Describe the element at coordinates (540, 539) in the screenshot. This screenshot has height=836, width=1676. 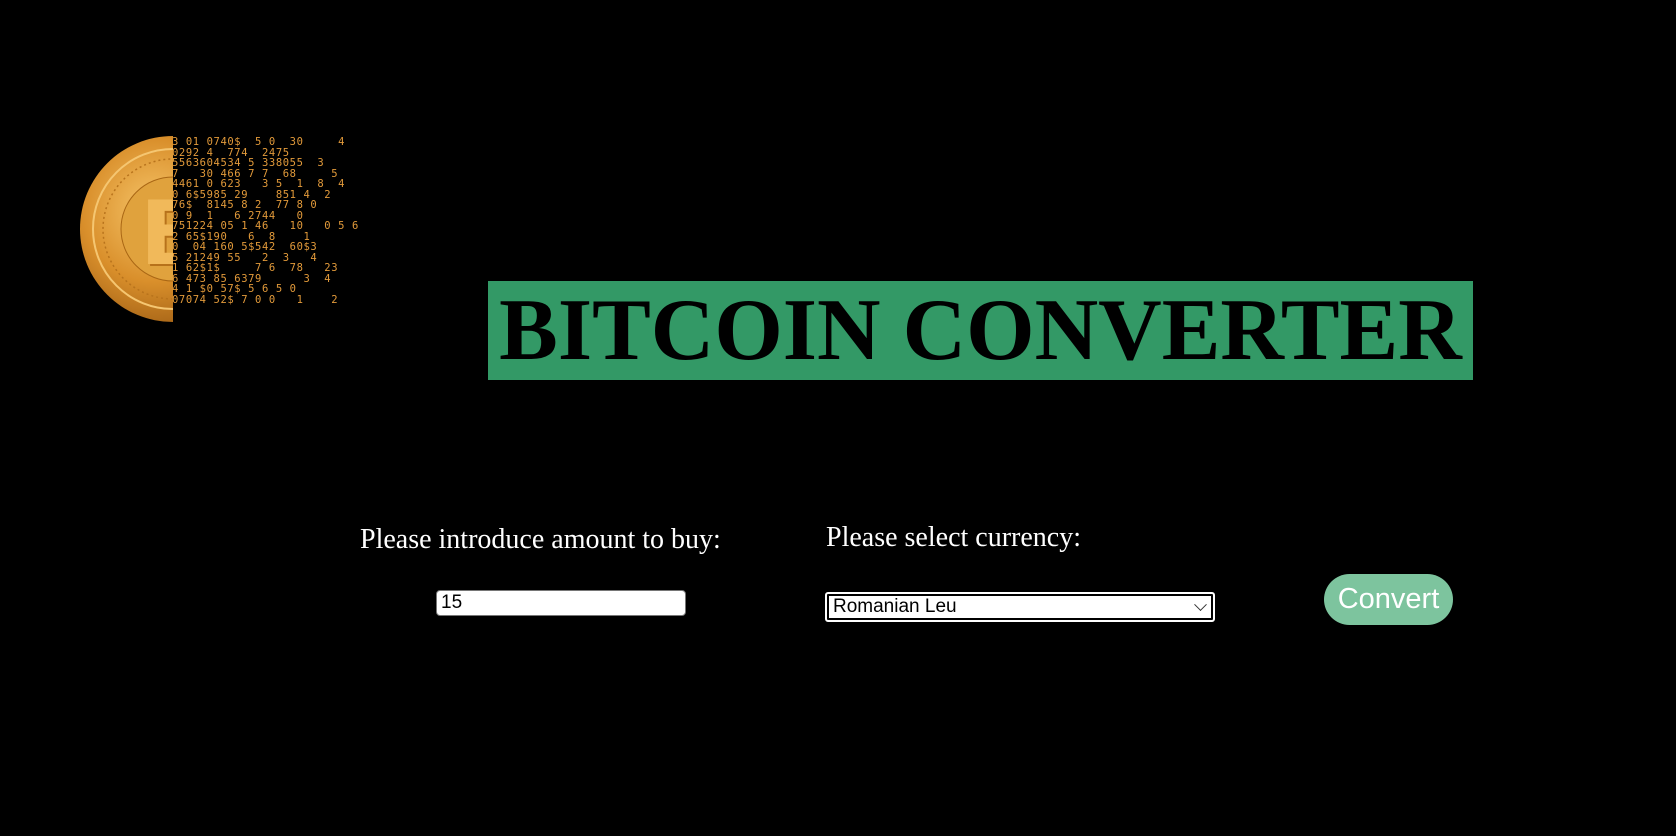
I see `amount-label: Please introduce amount to buy:` at that location.